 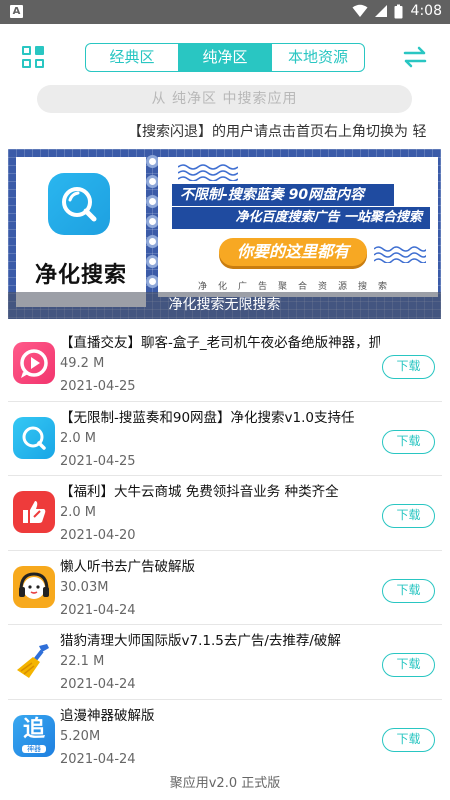 I want to click on wifi-icon, so click(x=360, y=10).